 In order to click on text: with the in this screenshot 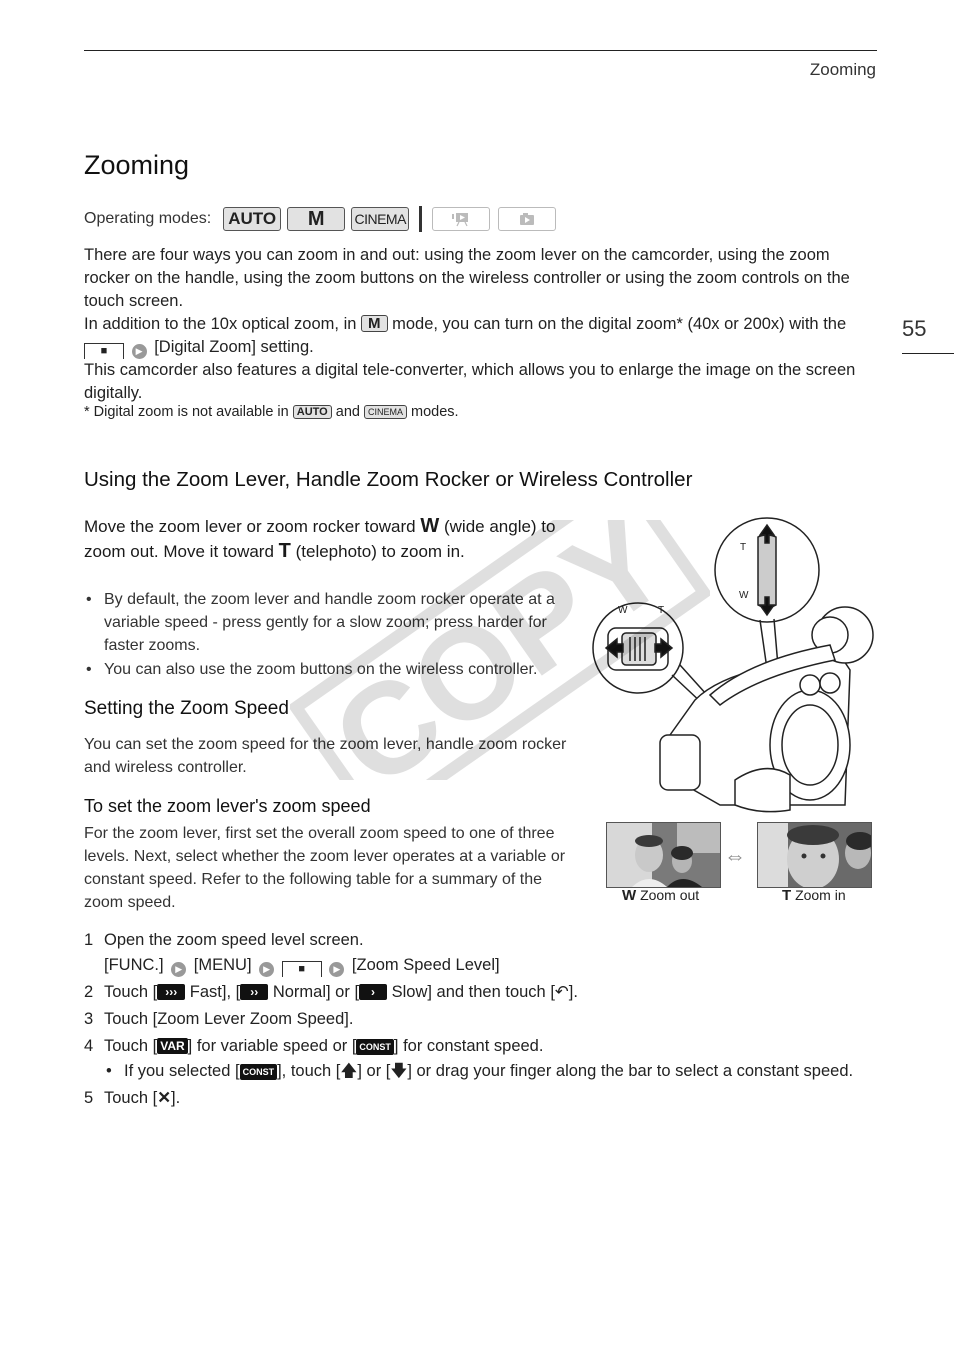, I will do `click(818, 324)`.